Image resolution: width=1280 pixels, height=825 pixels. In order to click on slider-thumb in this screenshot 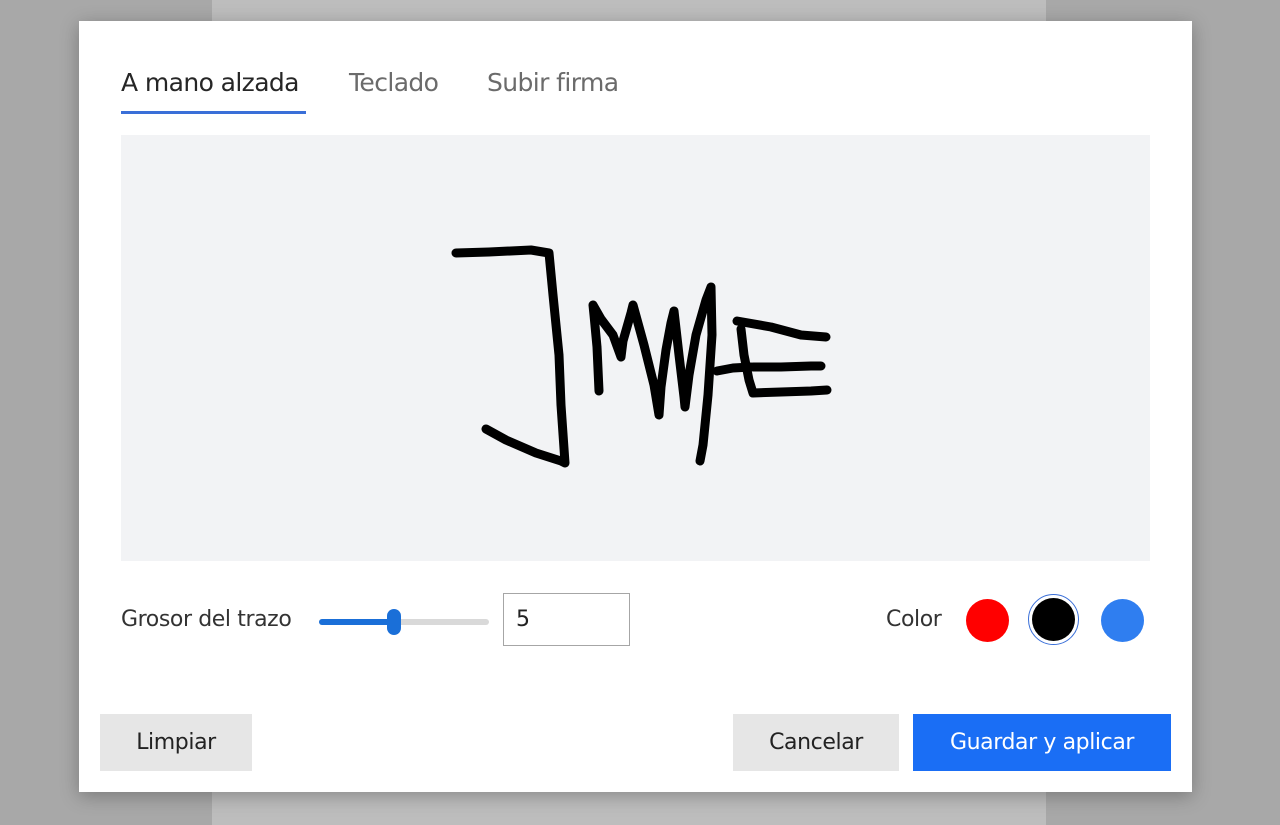, I will do `click(393, 622)`.